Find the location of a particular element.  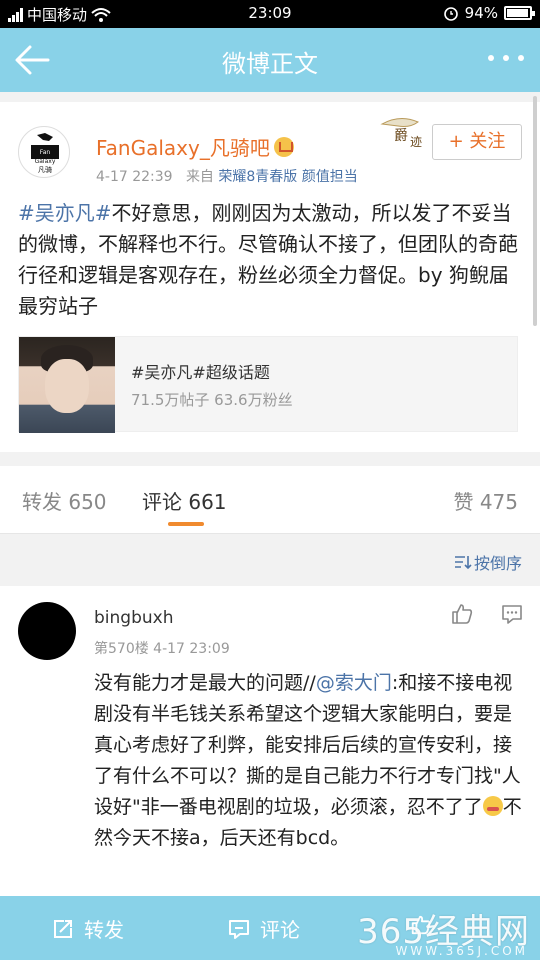

decoration-badge-icon: 爵 迹 is located at coordinates (401, 133).